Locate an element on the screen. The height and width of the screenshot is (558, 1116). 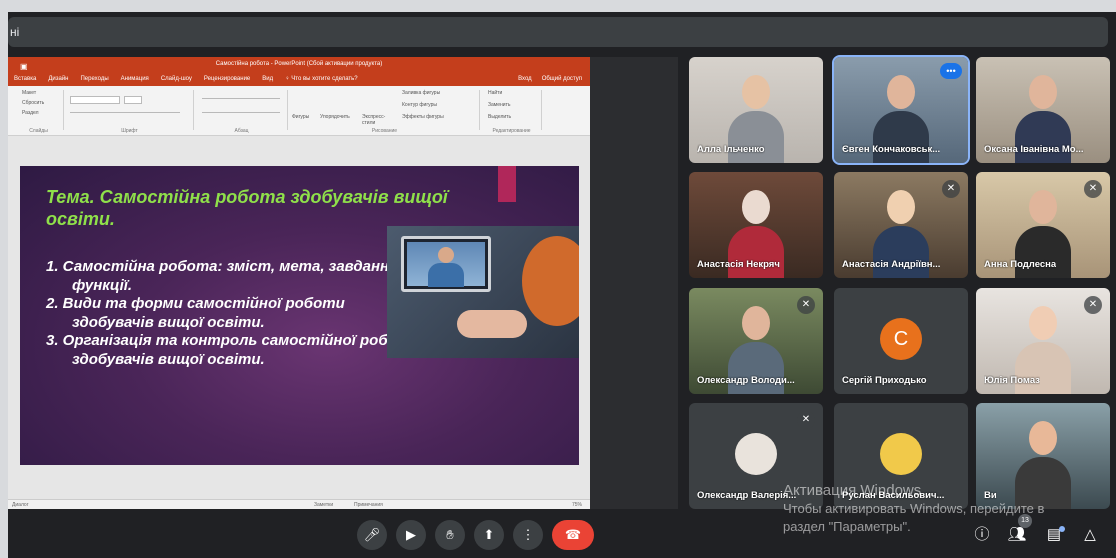
ribbon-item: Найти is located at coordinates (495, 93).